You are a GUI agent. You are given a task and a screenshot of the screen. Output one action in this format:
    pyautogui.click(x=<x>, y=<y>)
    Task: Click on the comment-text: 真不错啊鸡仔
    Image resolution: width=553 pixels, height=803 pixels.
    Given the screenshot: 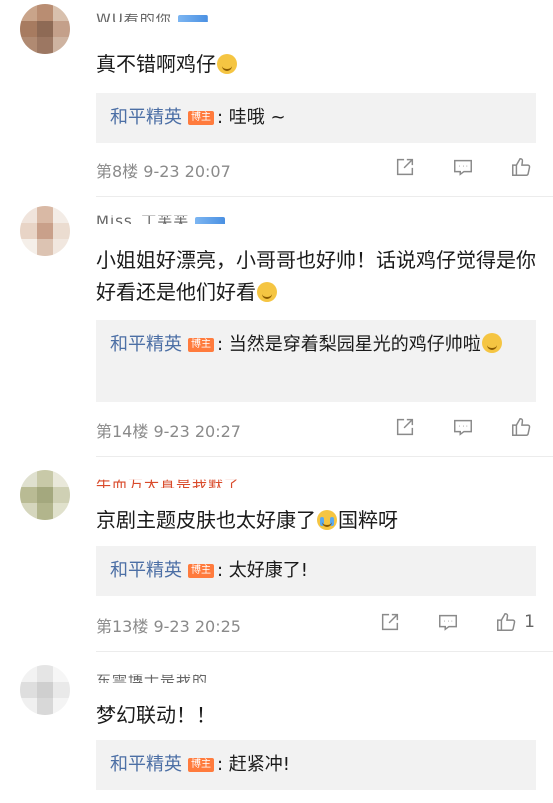 What is the action you would take?
    pyautogui.click(x=316, y=64)
    